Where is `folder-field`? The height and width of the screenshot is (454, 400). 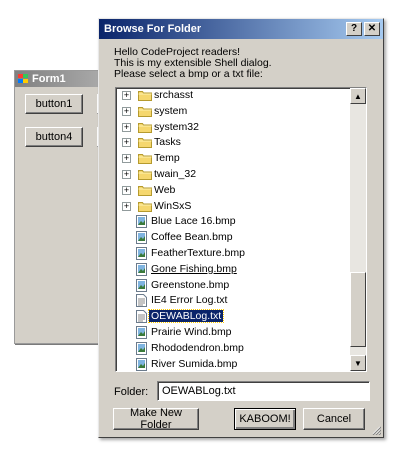
folder-field is located at coordinates (263, 391).